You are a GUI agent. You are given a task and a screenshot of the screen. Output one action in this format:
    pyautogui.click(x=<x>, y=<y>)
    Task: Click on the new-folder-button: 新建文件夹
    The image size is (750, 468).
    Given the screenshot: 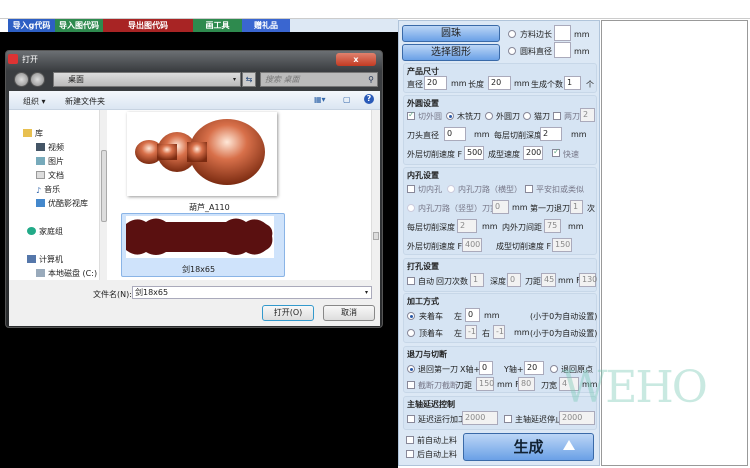 What is the action you would take?
    pyautogui.click(x=85, y=101)
    